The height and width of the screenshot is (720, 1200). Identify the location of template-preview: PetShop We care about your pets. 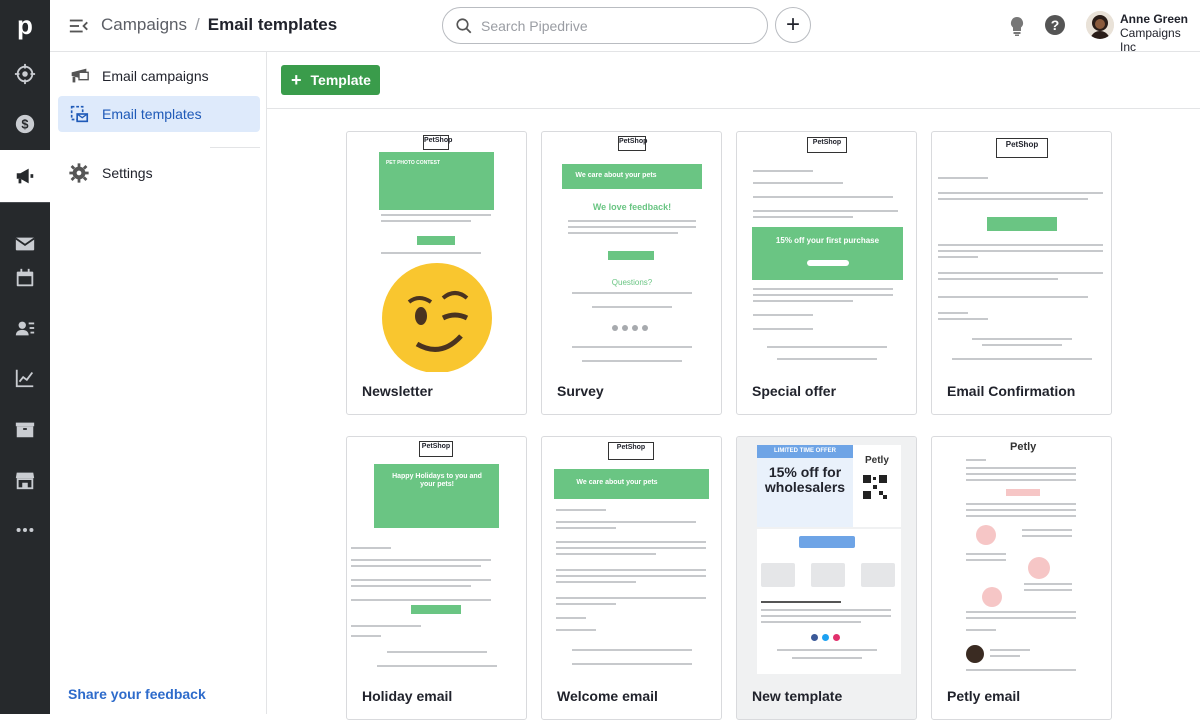
(631, 557).